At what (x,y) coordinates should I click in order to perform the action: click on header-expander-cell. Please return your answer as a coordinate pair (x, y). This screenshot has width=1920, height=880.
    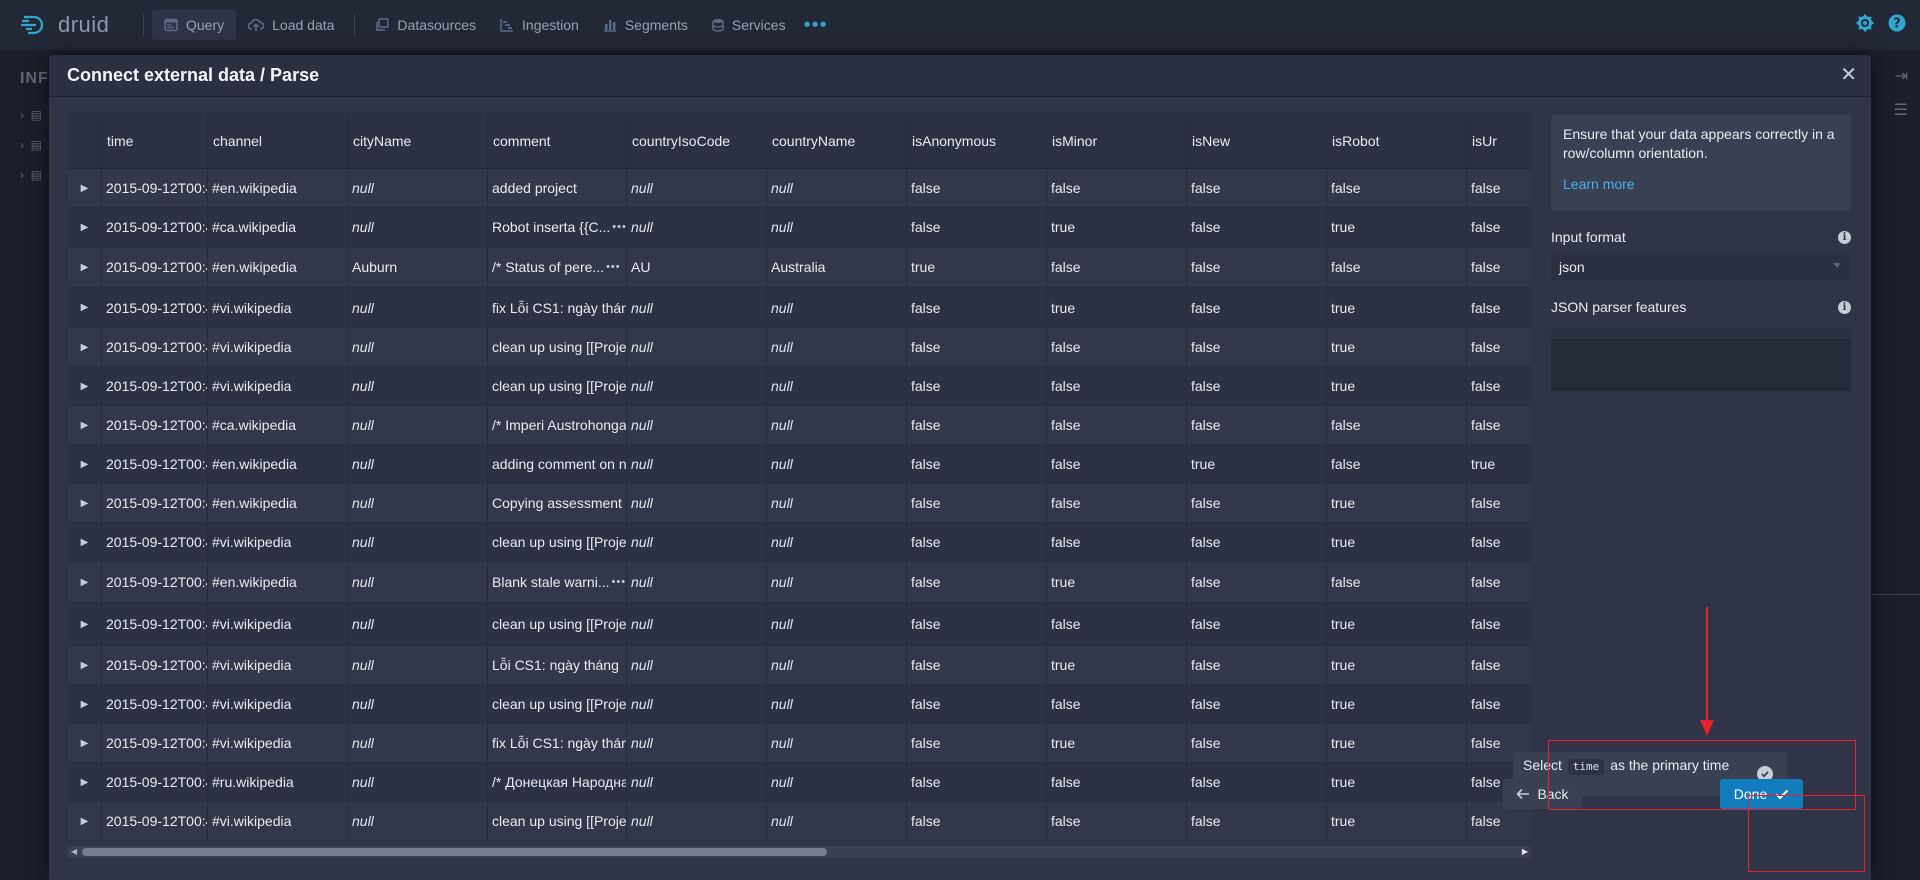
    Looking at the image, I should click on (85, 140).